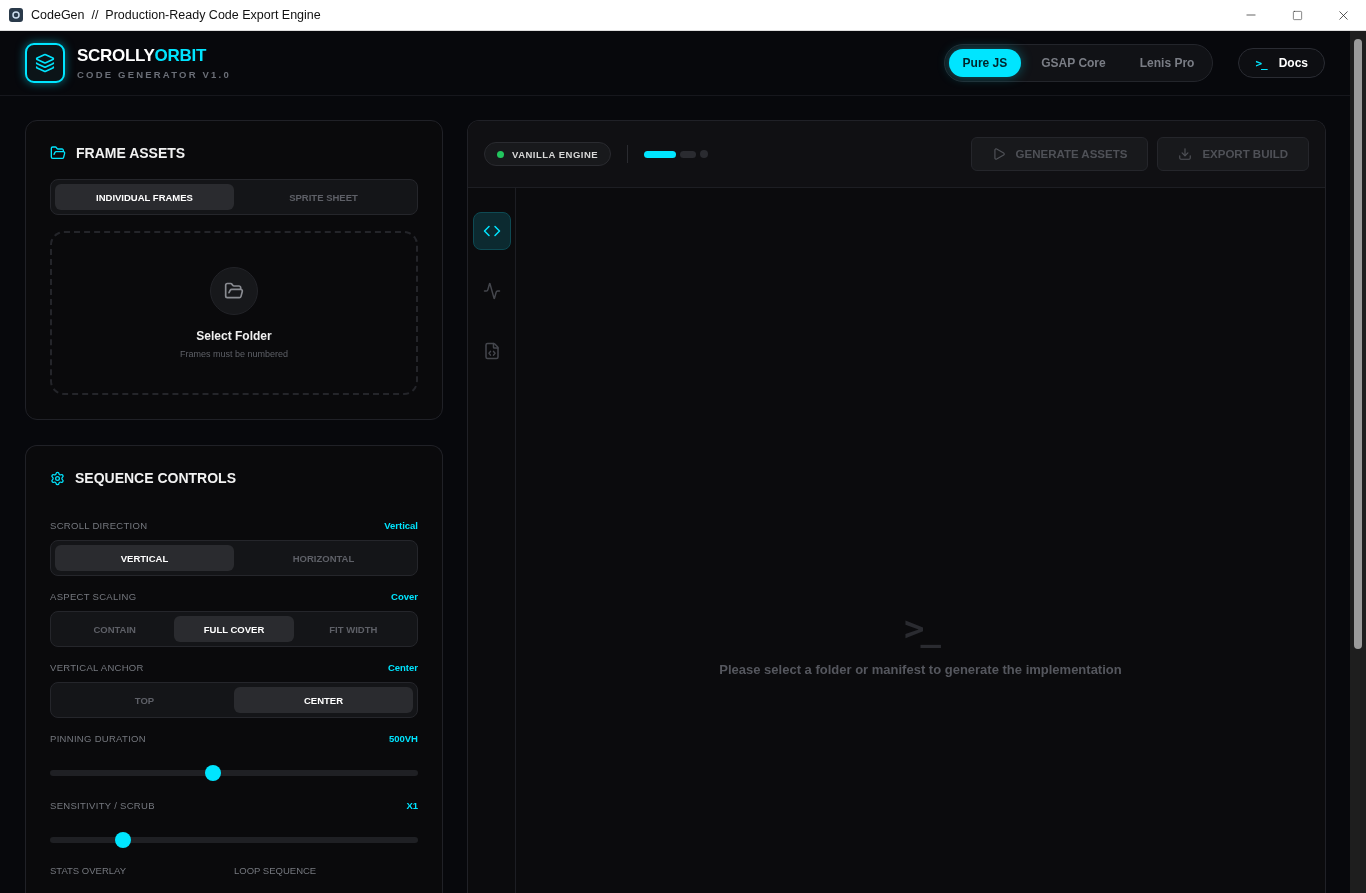  What do you see at coordinates (234, 336) in the screenshot?
I see `dropzone-title: Select Folder` at bounding box center [234, 336].